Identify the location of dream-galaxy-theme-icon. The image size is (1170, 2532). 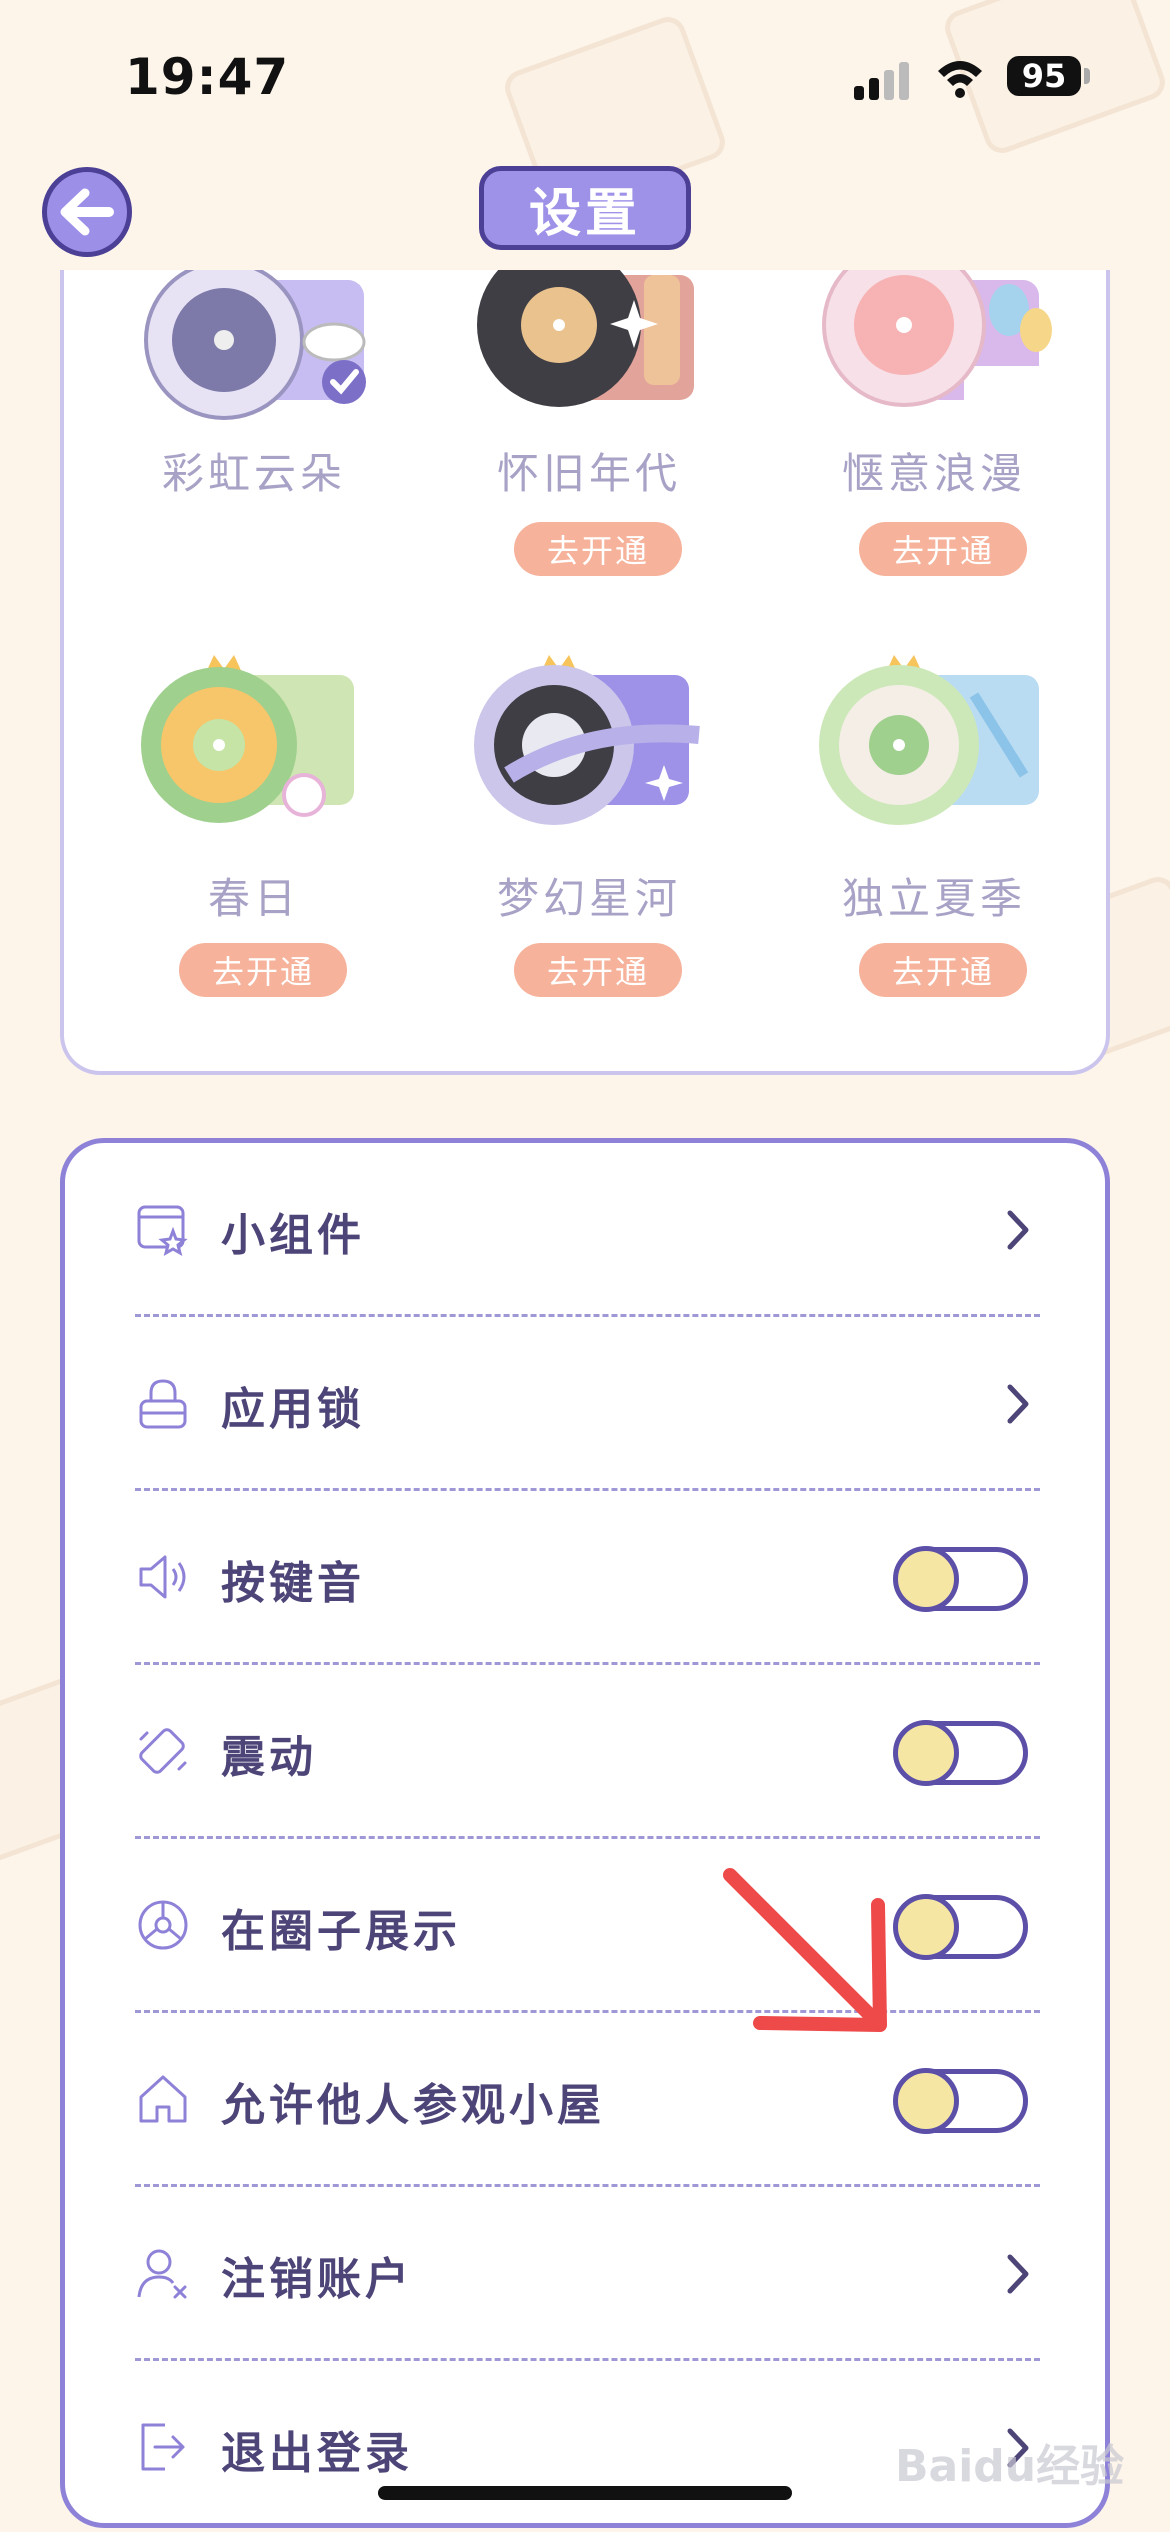
(587, 740).